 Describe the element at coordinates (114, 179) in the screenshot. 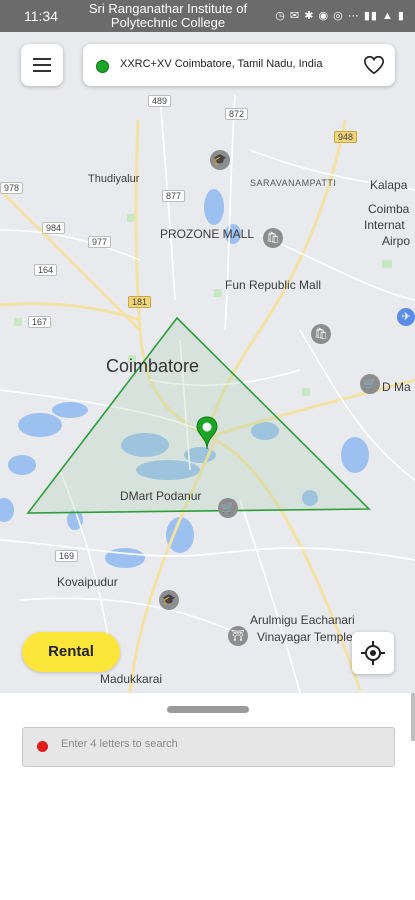

I see `map-label-thudiyalur: Thudiyalur` at that location.